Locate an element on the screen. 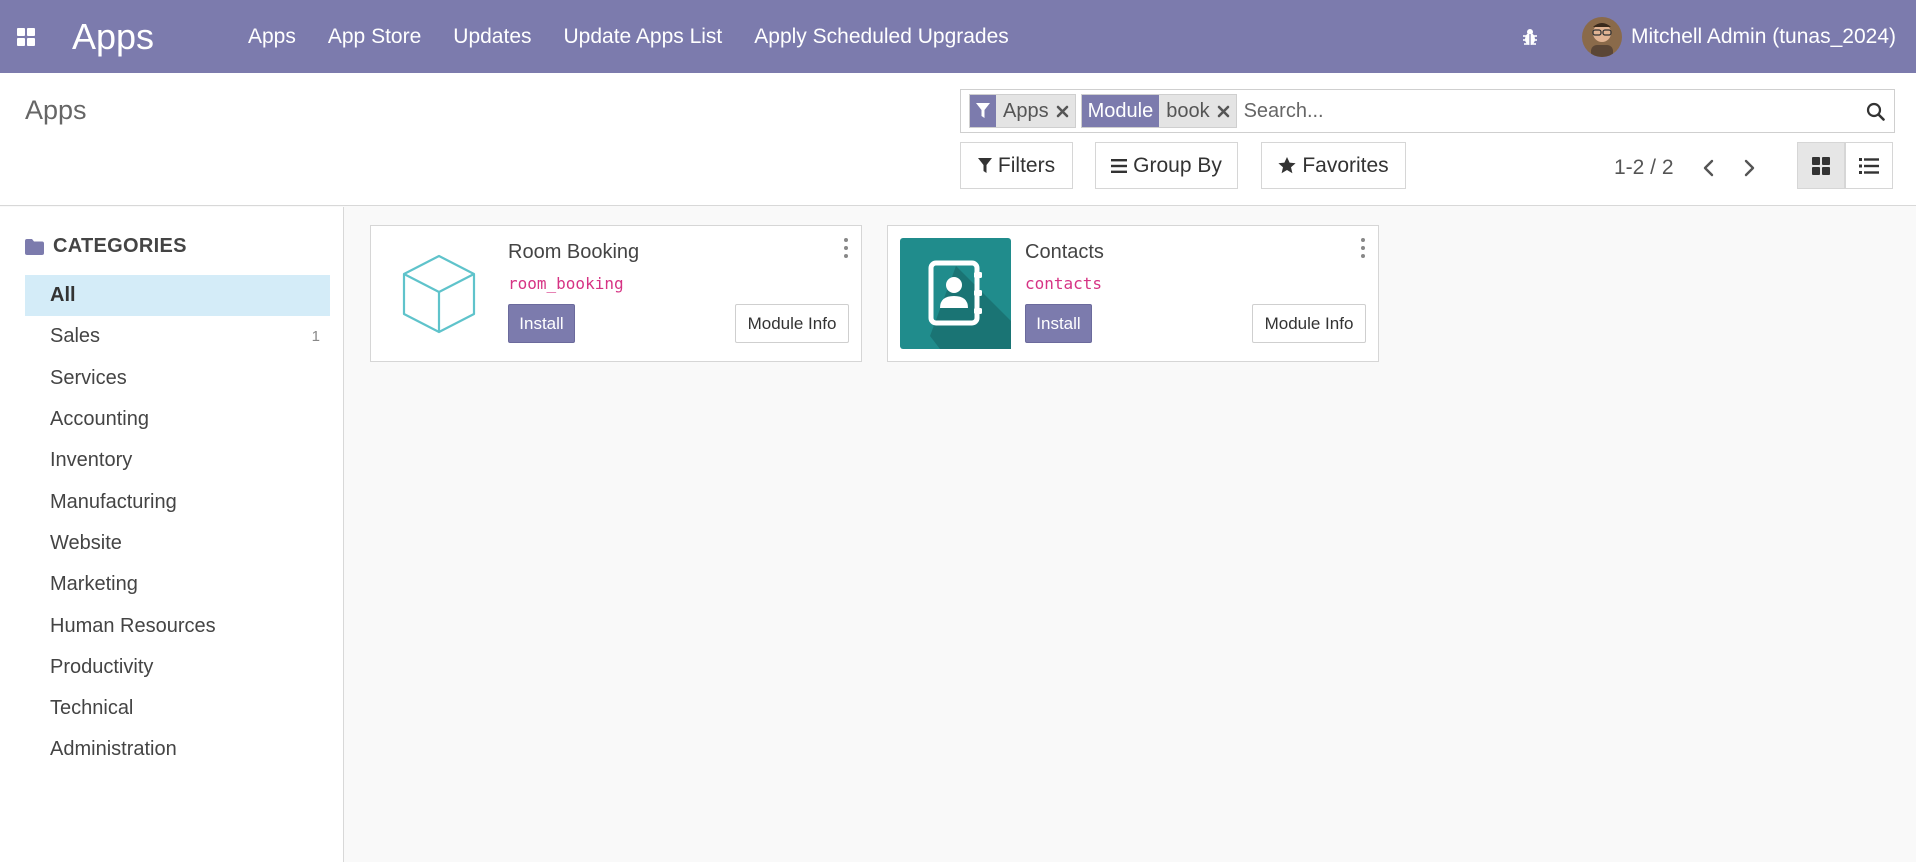  search-bar: Apps Module book is located at coordinates (1427, 111).